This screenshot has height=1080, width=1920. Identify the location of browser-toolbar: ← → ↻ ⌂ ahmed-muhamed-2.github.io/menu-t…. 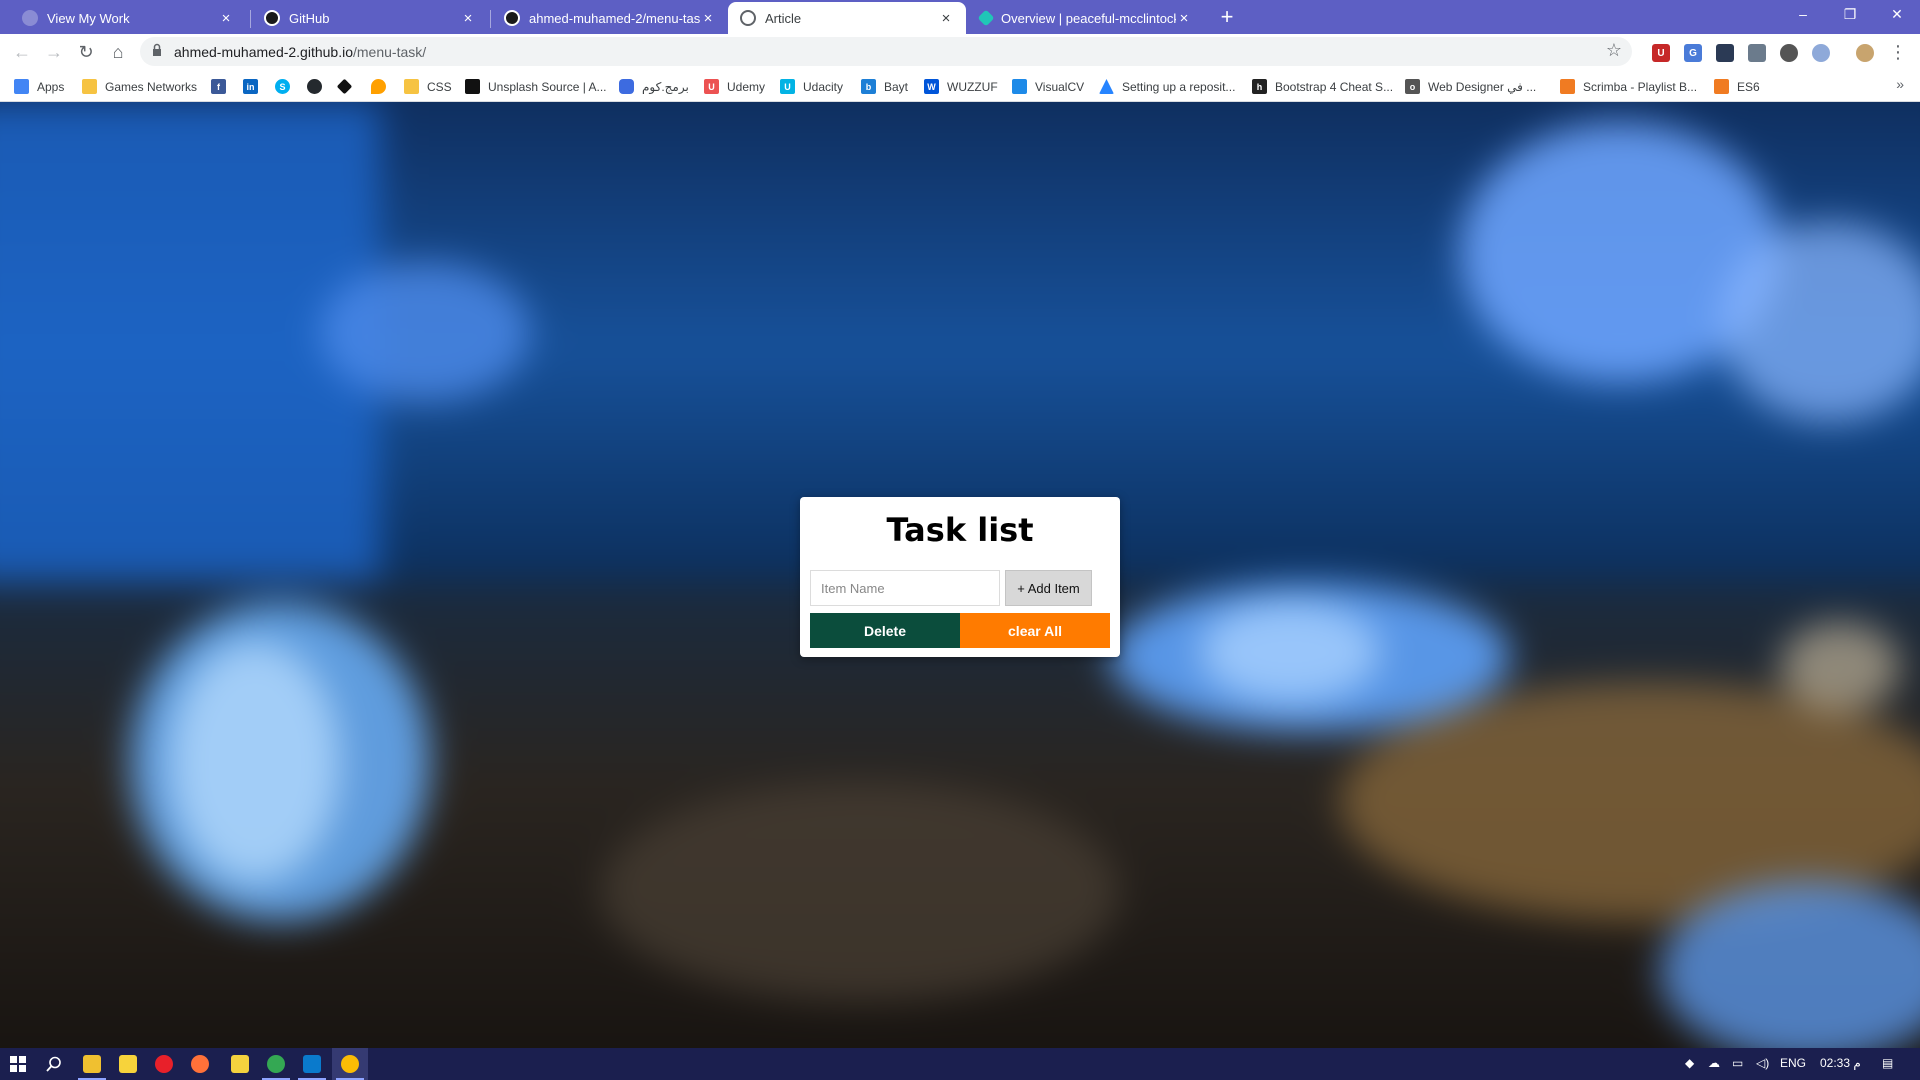
(960, 52).